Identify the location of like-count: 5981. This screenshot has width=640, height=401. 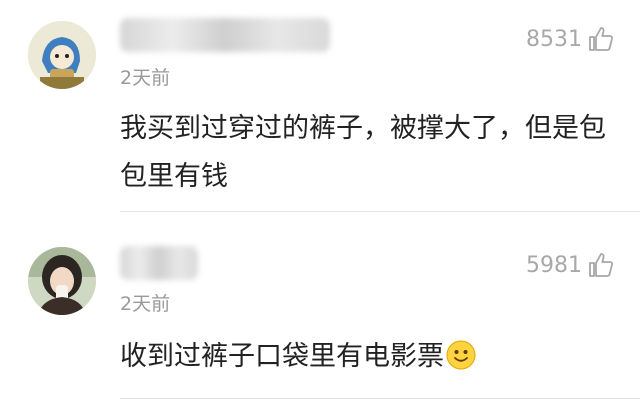
(554, 265).